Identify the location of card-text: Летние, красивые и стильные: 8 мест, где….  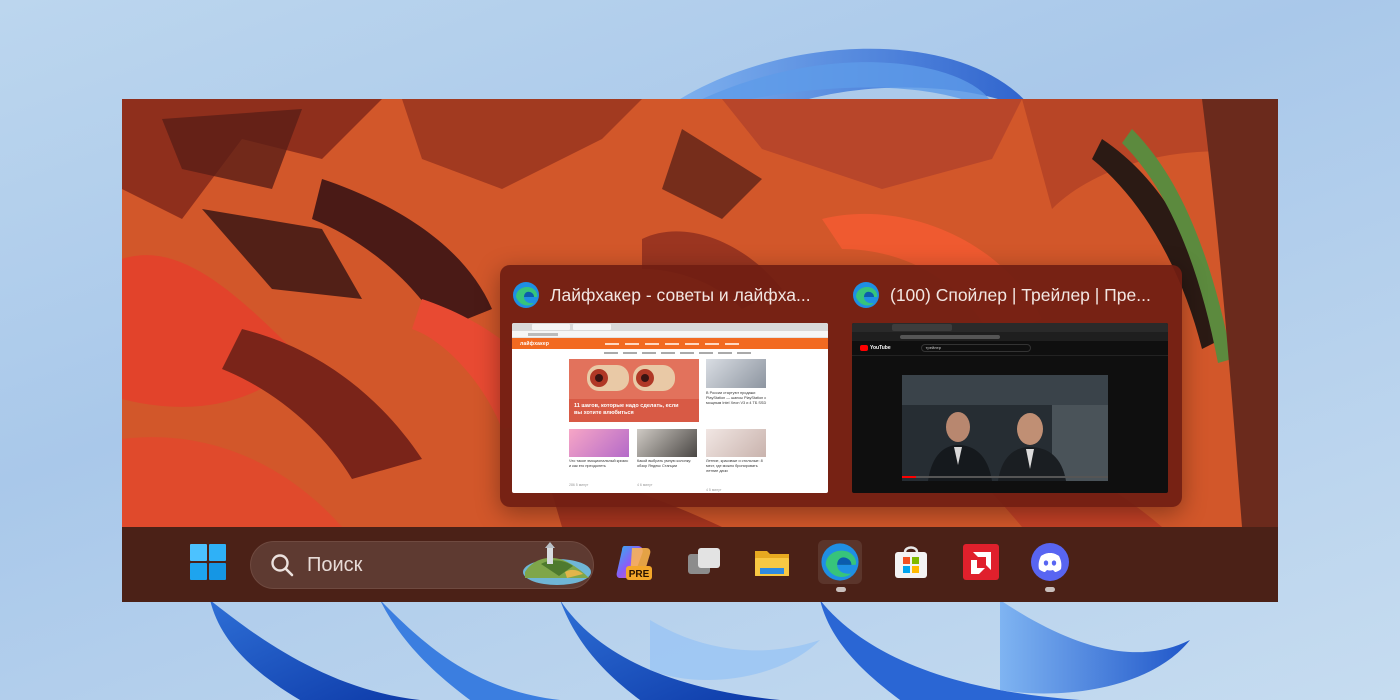
(734, 466).